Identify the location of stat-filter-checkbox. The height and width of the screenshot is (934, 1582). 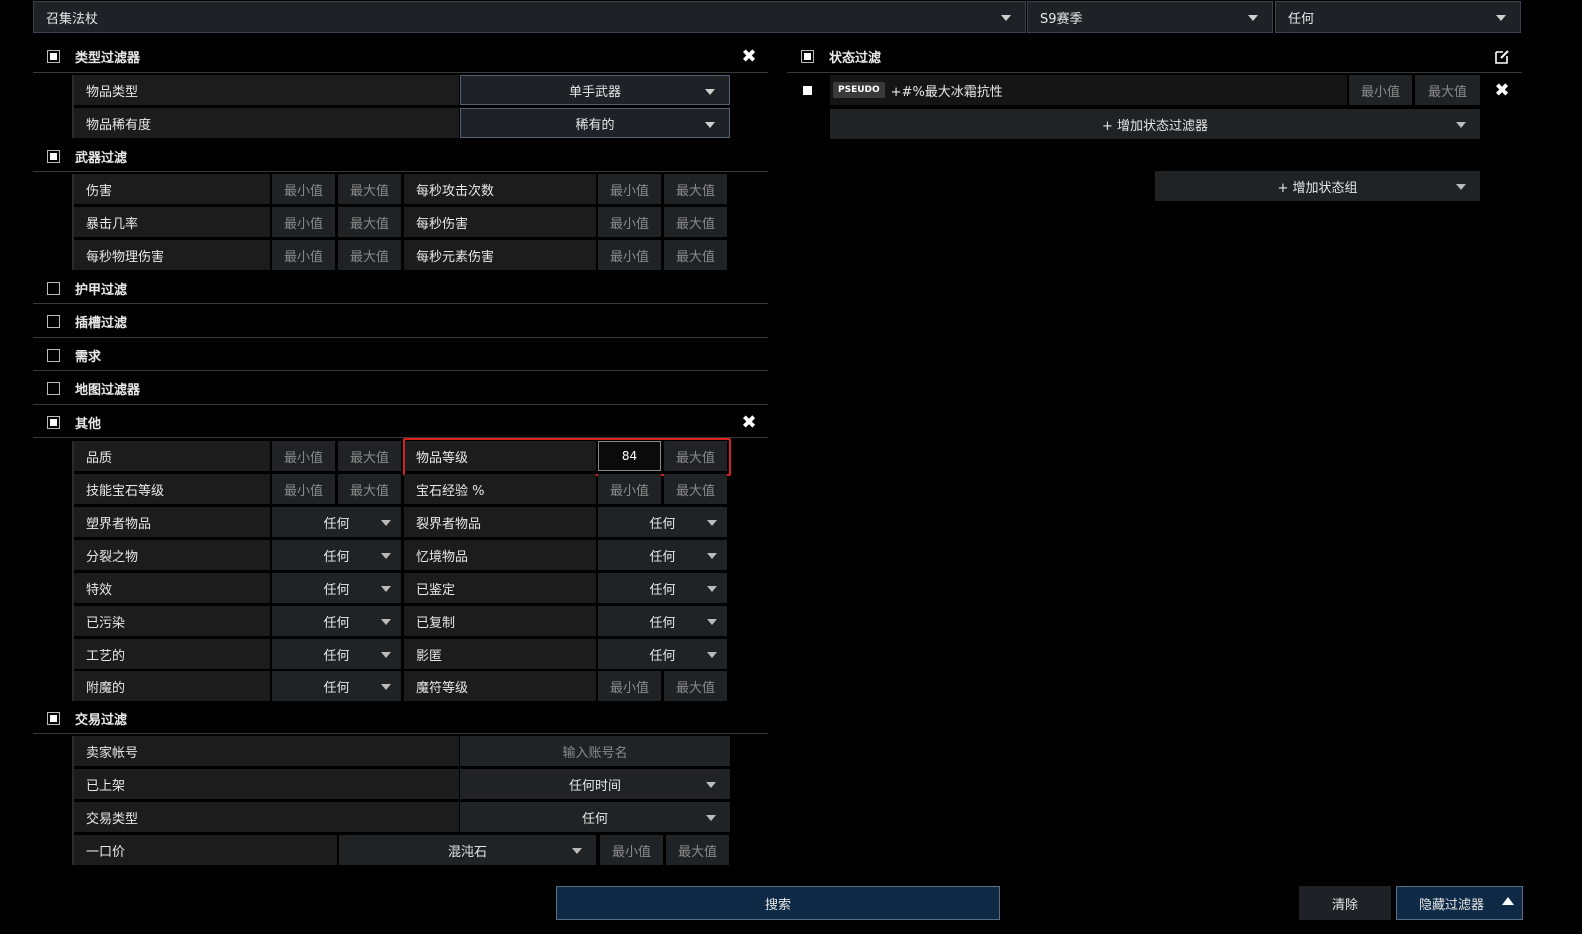
(807, 56).